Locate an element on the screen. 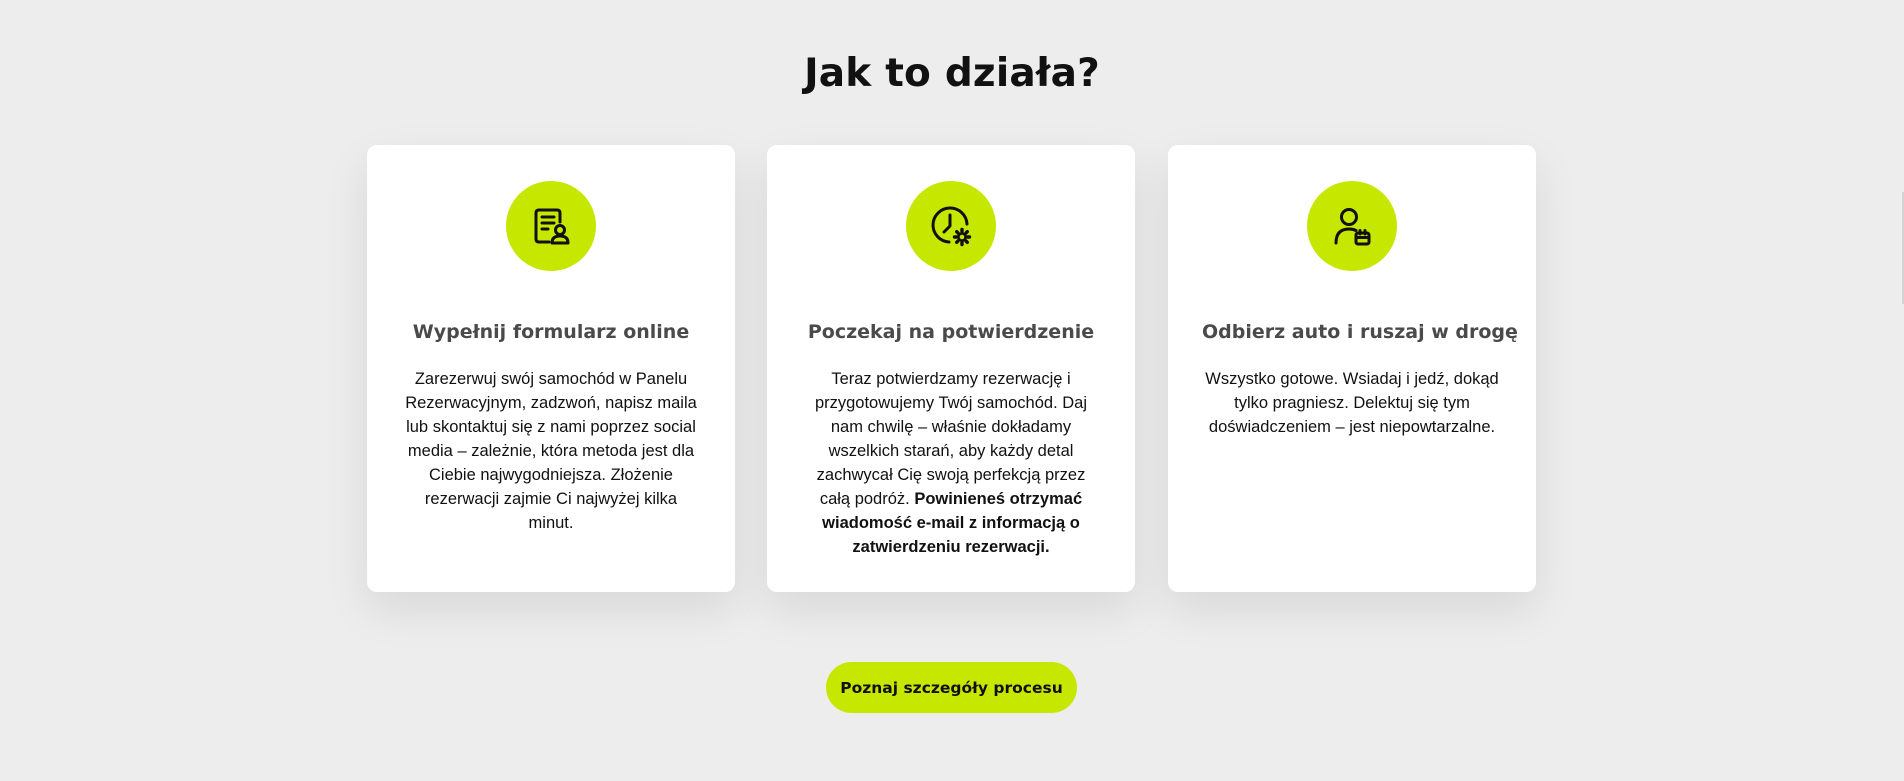 This screenshot has height=781, width=1904. user-calendar-icon is located at coordinates (1352, 227).